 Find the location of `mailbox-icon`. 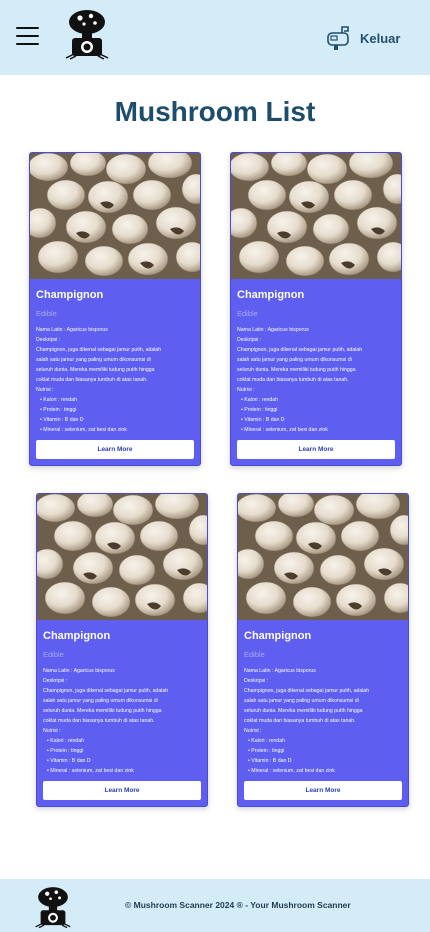

mailbox-icon is located at coordinates (338, 38).